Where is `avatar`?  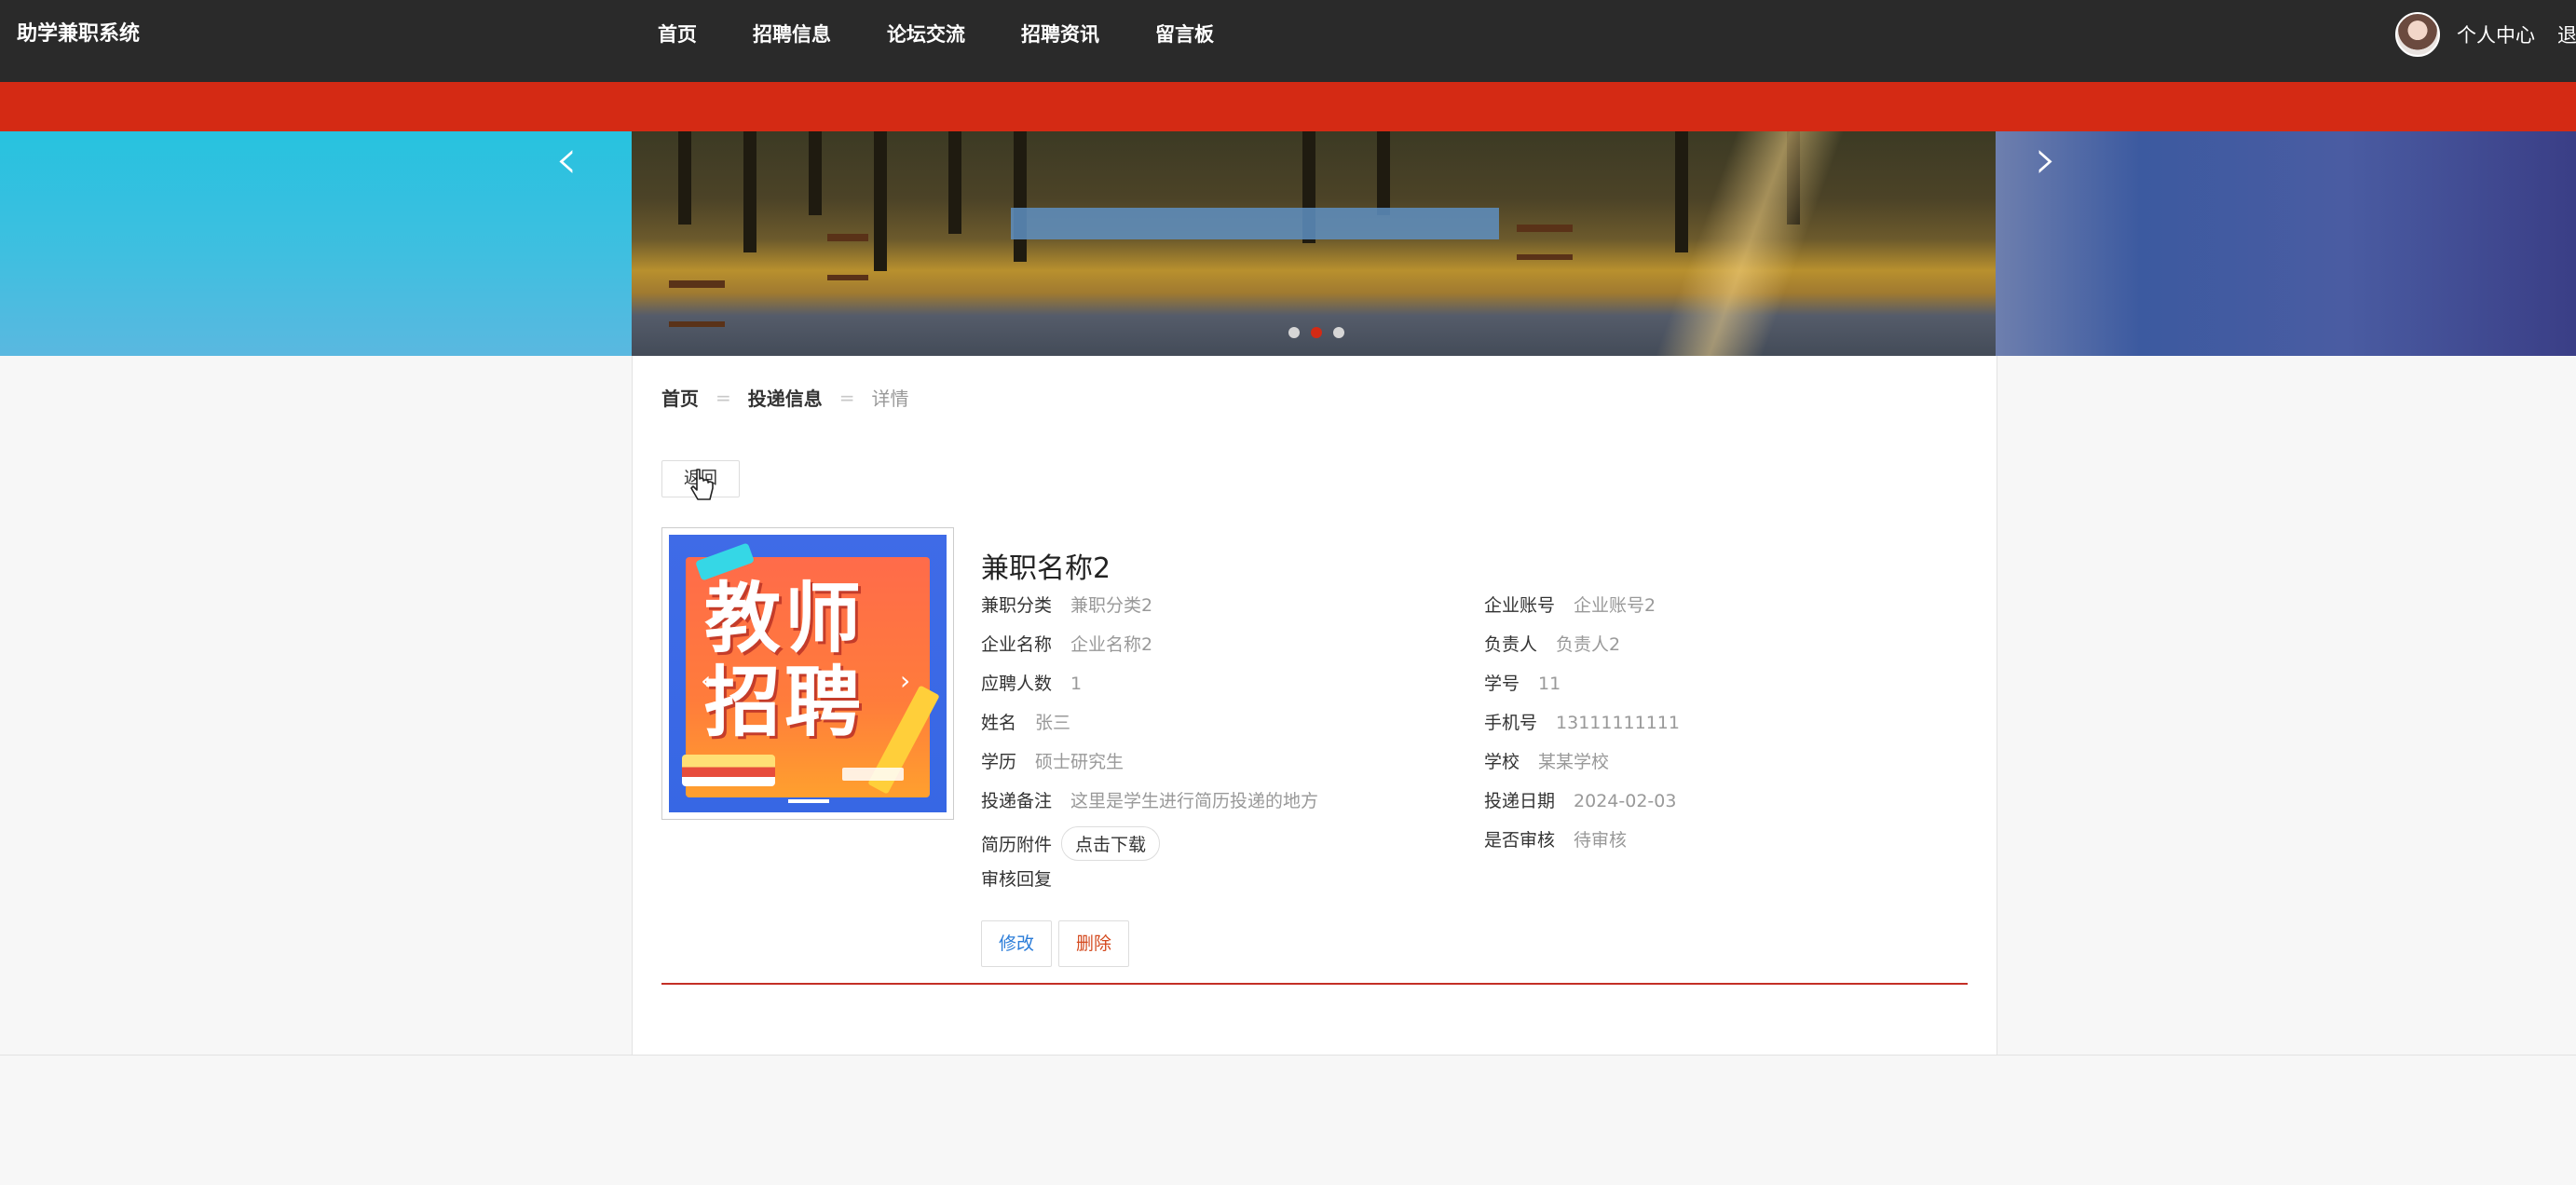 avatar is located at coordinates (2417, 34).